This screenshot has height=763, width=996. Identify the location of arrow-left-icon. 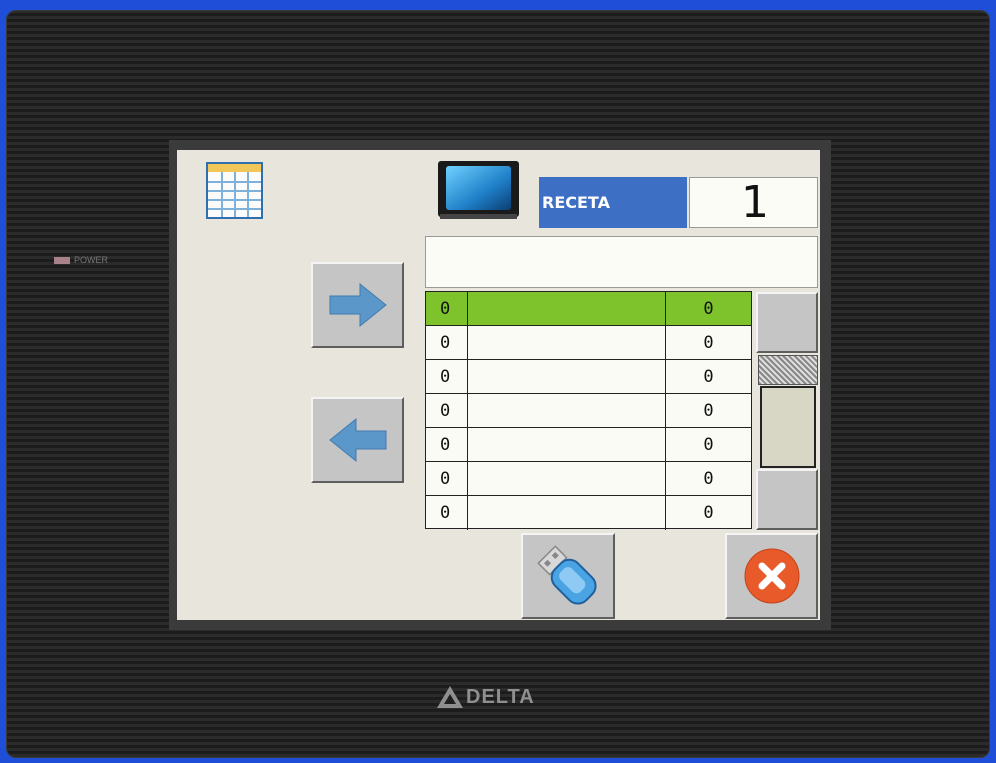
(357, 440).